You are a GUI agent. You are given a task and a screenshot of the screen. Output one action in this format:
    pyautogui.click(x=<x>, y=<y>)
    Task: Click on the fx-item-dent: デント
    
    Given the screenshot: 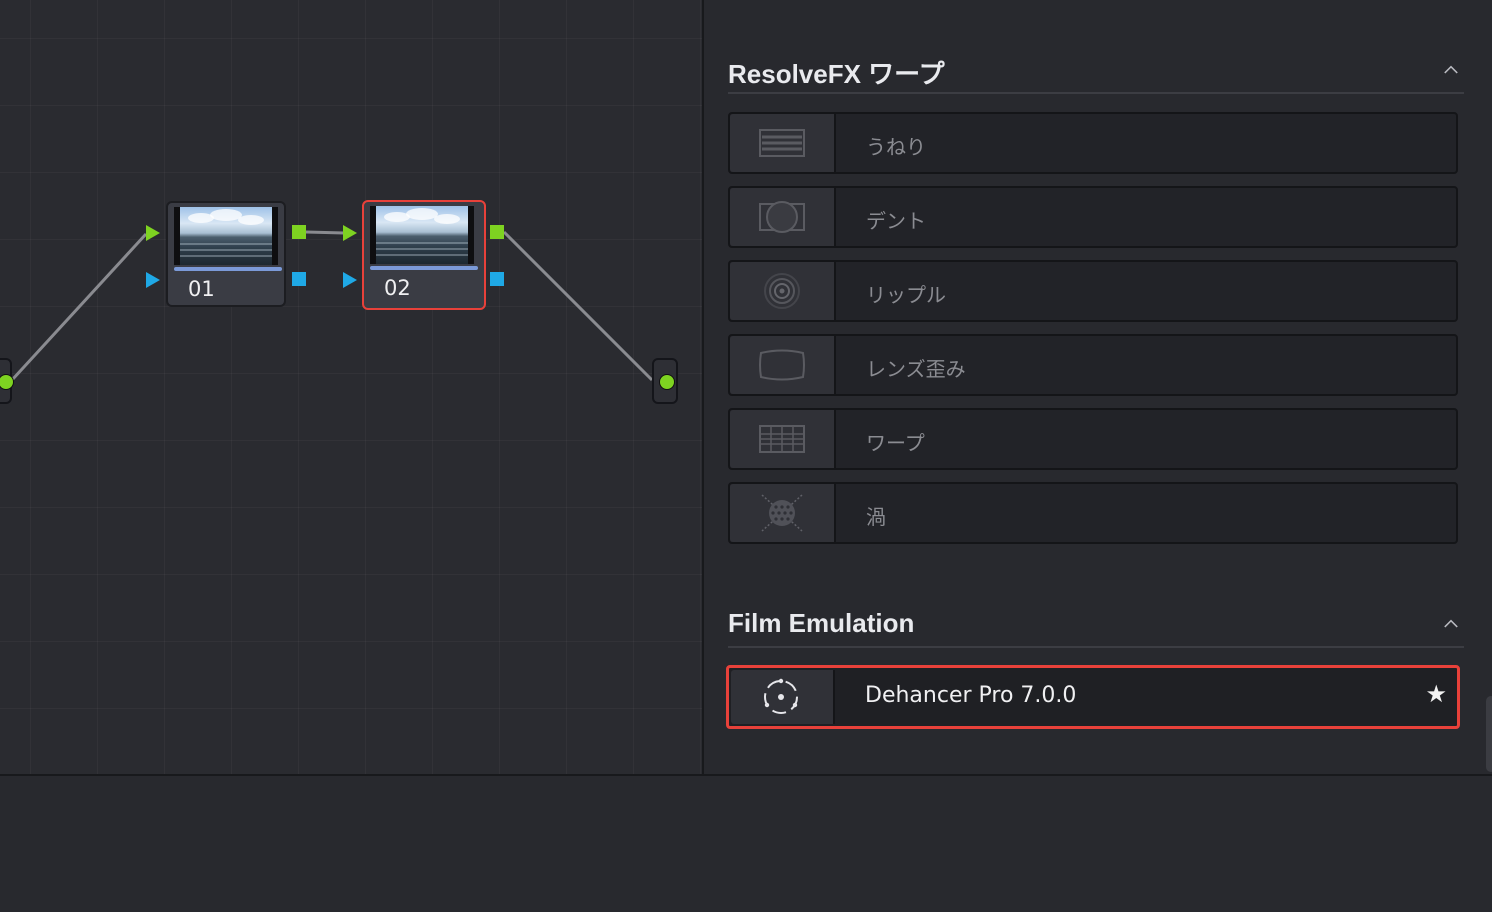 What is the action you would take?
    pyautogui.click(x=1093, y=217)
    